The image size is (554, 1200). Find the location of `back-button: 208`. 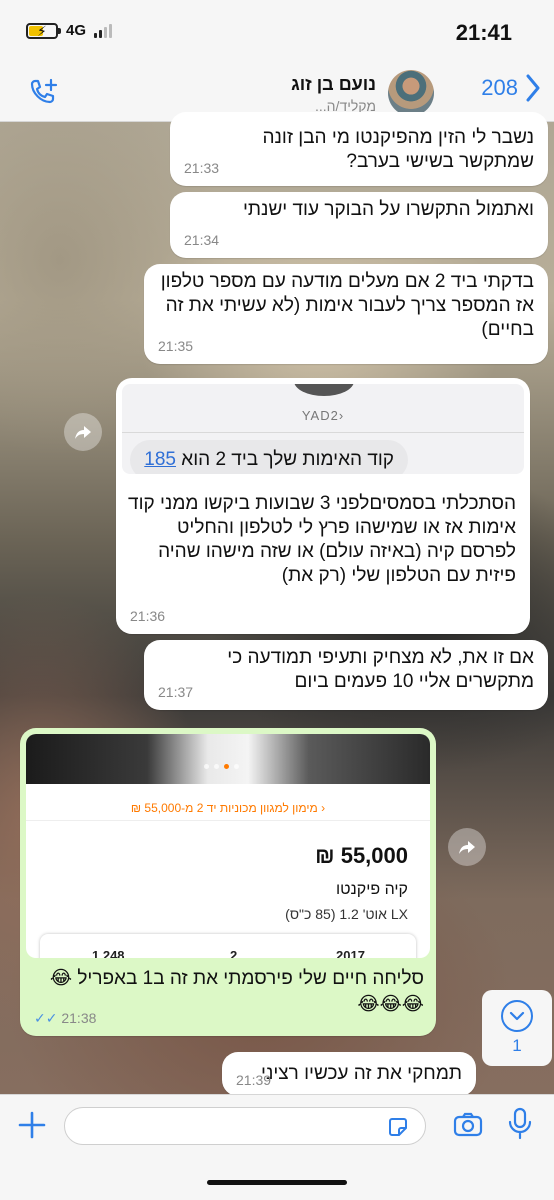

back-button: 208 is located at coordinates (511, 88).